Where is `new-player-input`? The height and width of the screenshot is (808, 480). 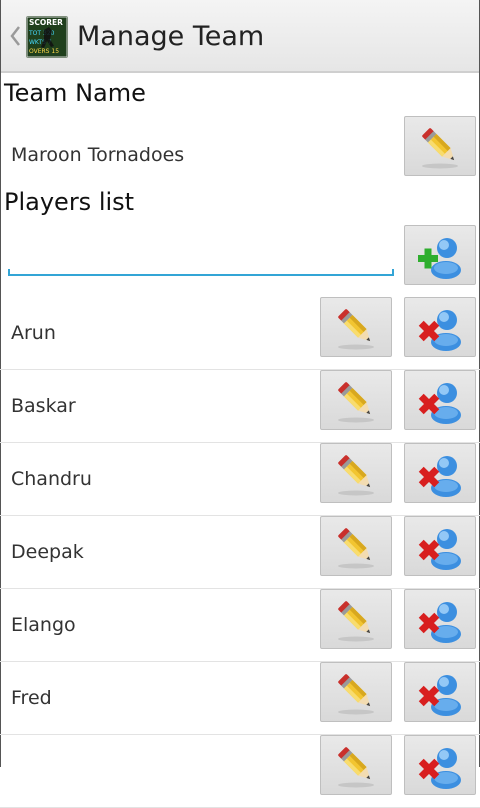
new-player-input is located at coordinates (201, 252).